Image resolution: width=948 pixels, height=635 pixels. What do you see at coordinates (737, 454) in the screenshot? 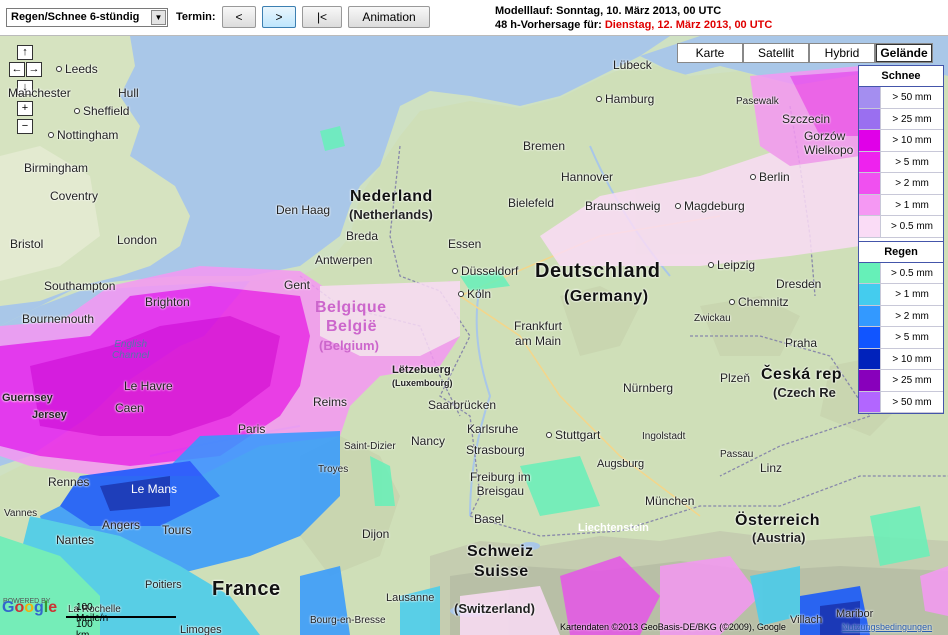
I see `city-passau: Passau` at bounding box center [737, 454].